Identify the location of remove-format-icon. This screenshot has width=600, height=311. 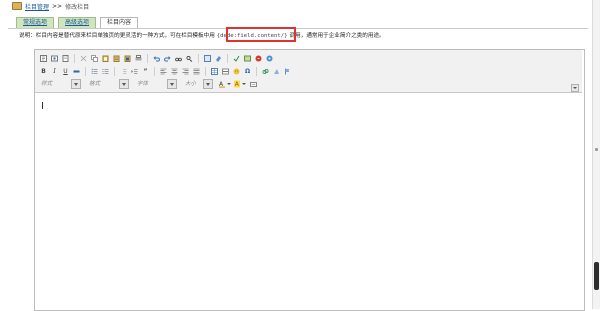
(218, 58).